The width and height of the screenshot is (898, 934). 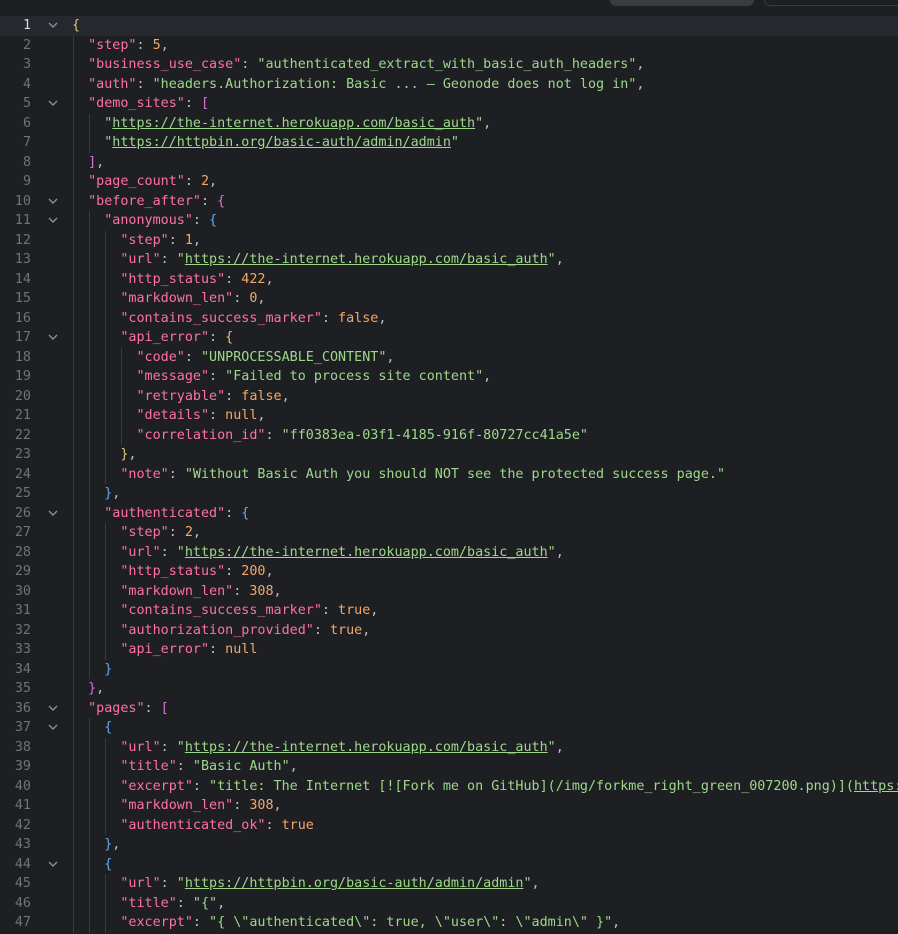 I want to click on code-line: 21 "details": null,, so click(x=449, y=416).